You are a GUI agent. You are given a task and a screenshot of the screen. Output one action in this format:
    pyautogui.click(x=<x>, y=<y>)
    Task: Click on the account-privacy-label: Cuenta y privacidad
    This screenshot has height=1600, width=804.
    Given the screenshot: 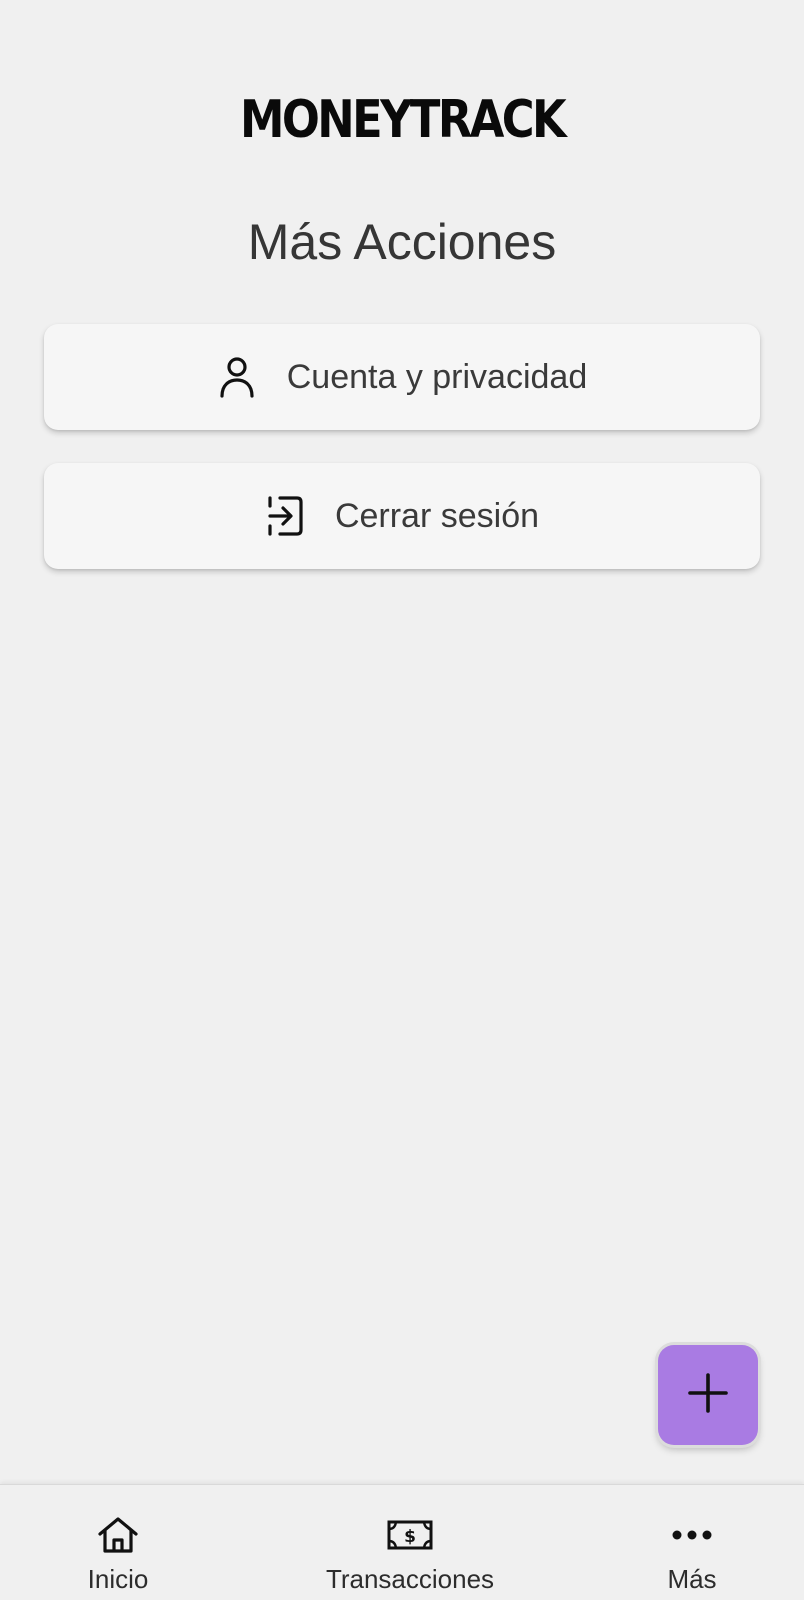 What is the action you would take?
    pyautogui.click(x=437, y=377)
    